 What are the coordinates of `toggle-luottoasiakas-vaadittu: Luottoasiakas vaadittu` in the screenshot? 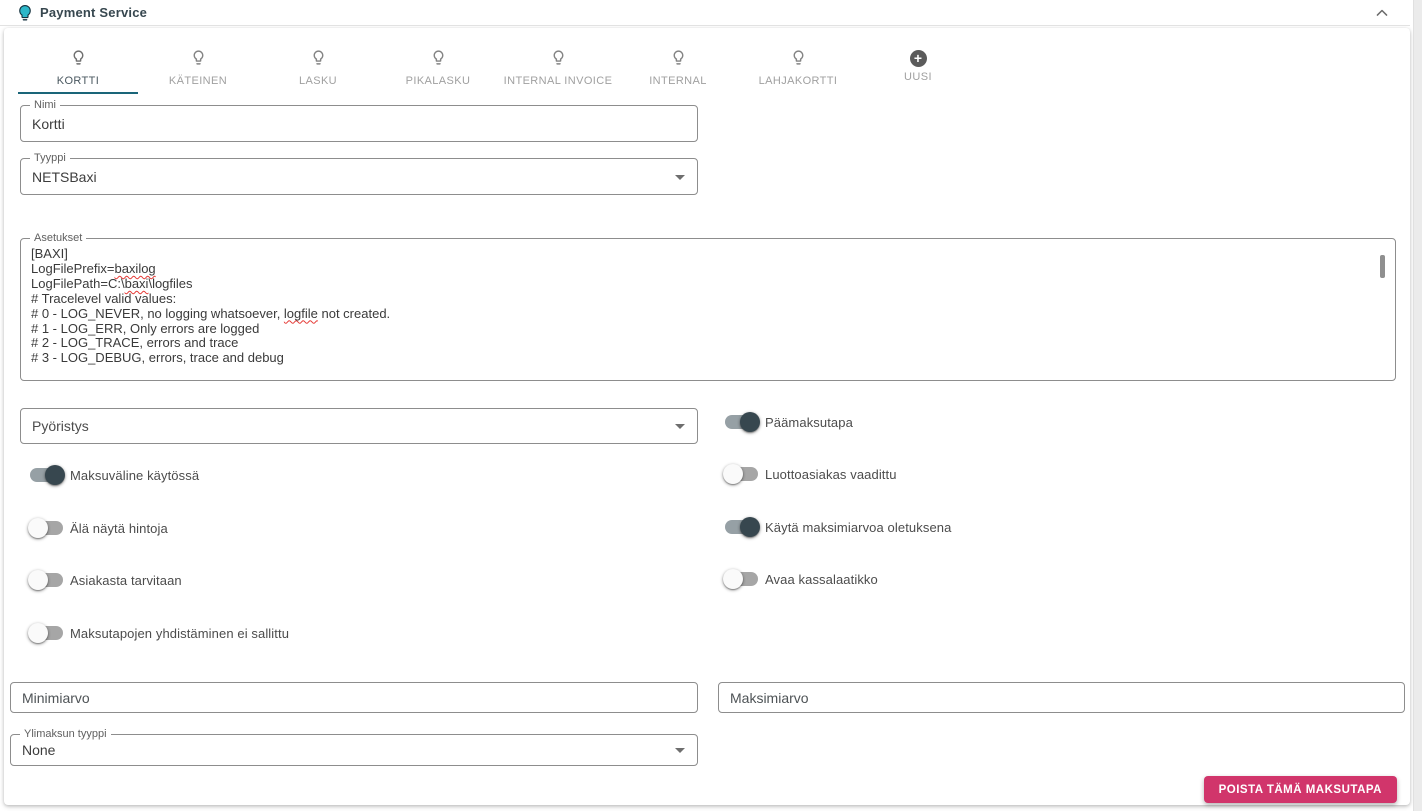 It's located at (810, 474).